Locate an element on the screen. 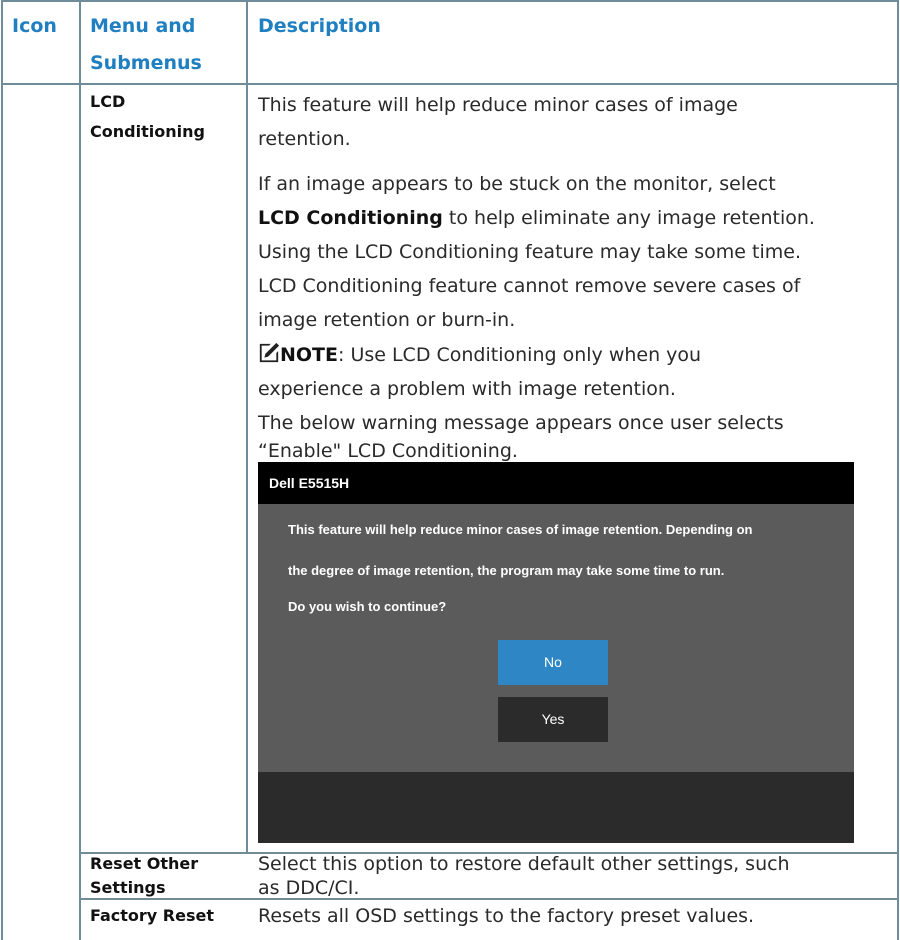 This screenshot has height=940, width=900. desc-lcd-note-line1-rest: : Use LCD Conditioning only when you is located at coordinates (520, 355).